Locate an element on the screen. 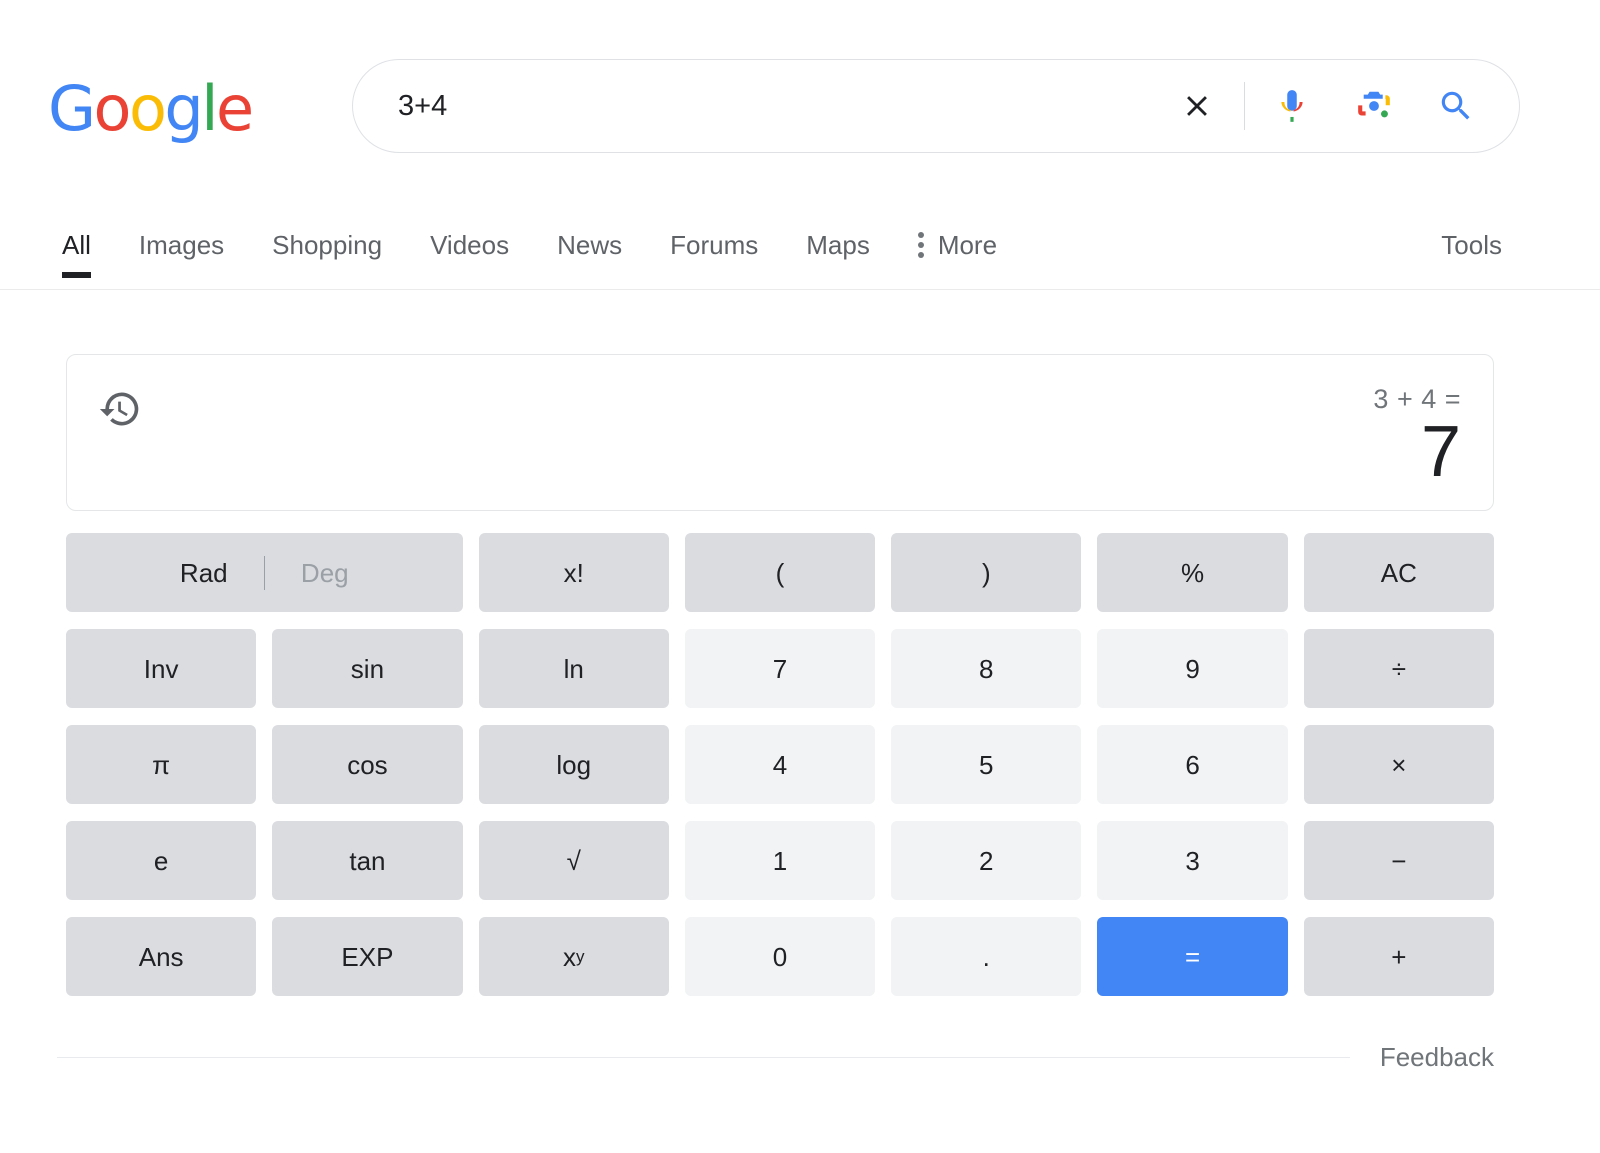 The width and height of the screenshot is (1600, 1153). key-close-paren: ) is located at coordinates (986, 572).